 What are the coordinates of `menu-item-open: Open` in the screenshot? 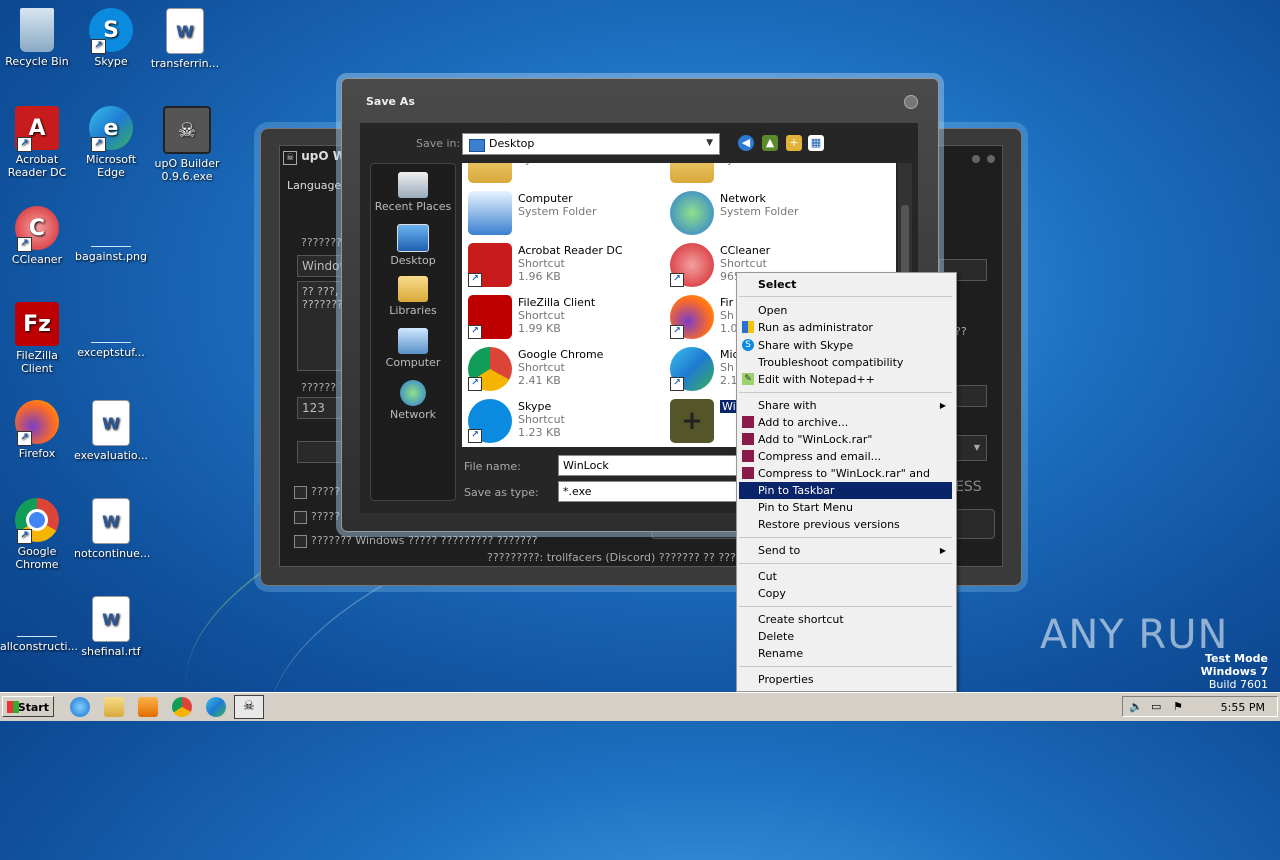 It's located at (845, 310).